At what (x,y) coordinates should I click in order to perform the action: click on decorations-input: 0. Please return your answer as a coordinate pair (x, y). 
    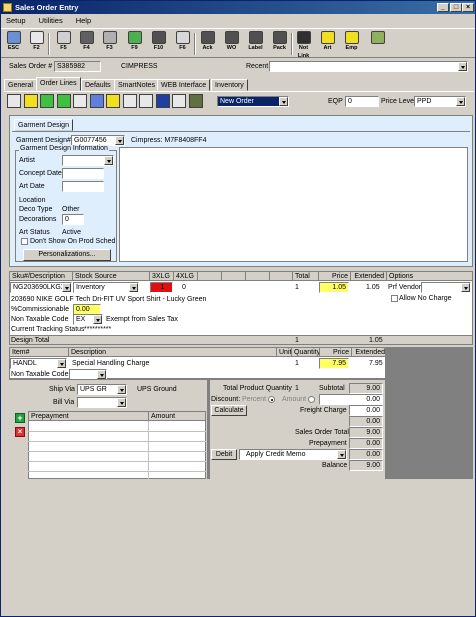
    Looking at the image, I should click on (73, 219).